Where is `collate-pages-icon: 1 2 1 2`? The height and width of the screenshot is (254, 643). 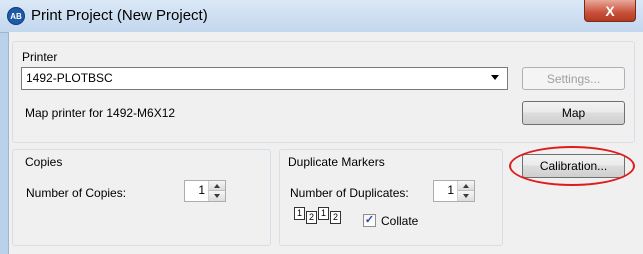
collate-pages-icon: 1 2 1 2 is located at coordinates (317, 215).